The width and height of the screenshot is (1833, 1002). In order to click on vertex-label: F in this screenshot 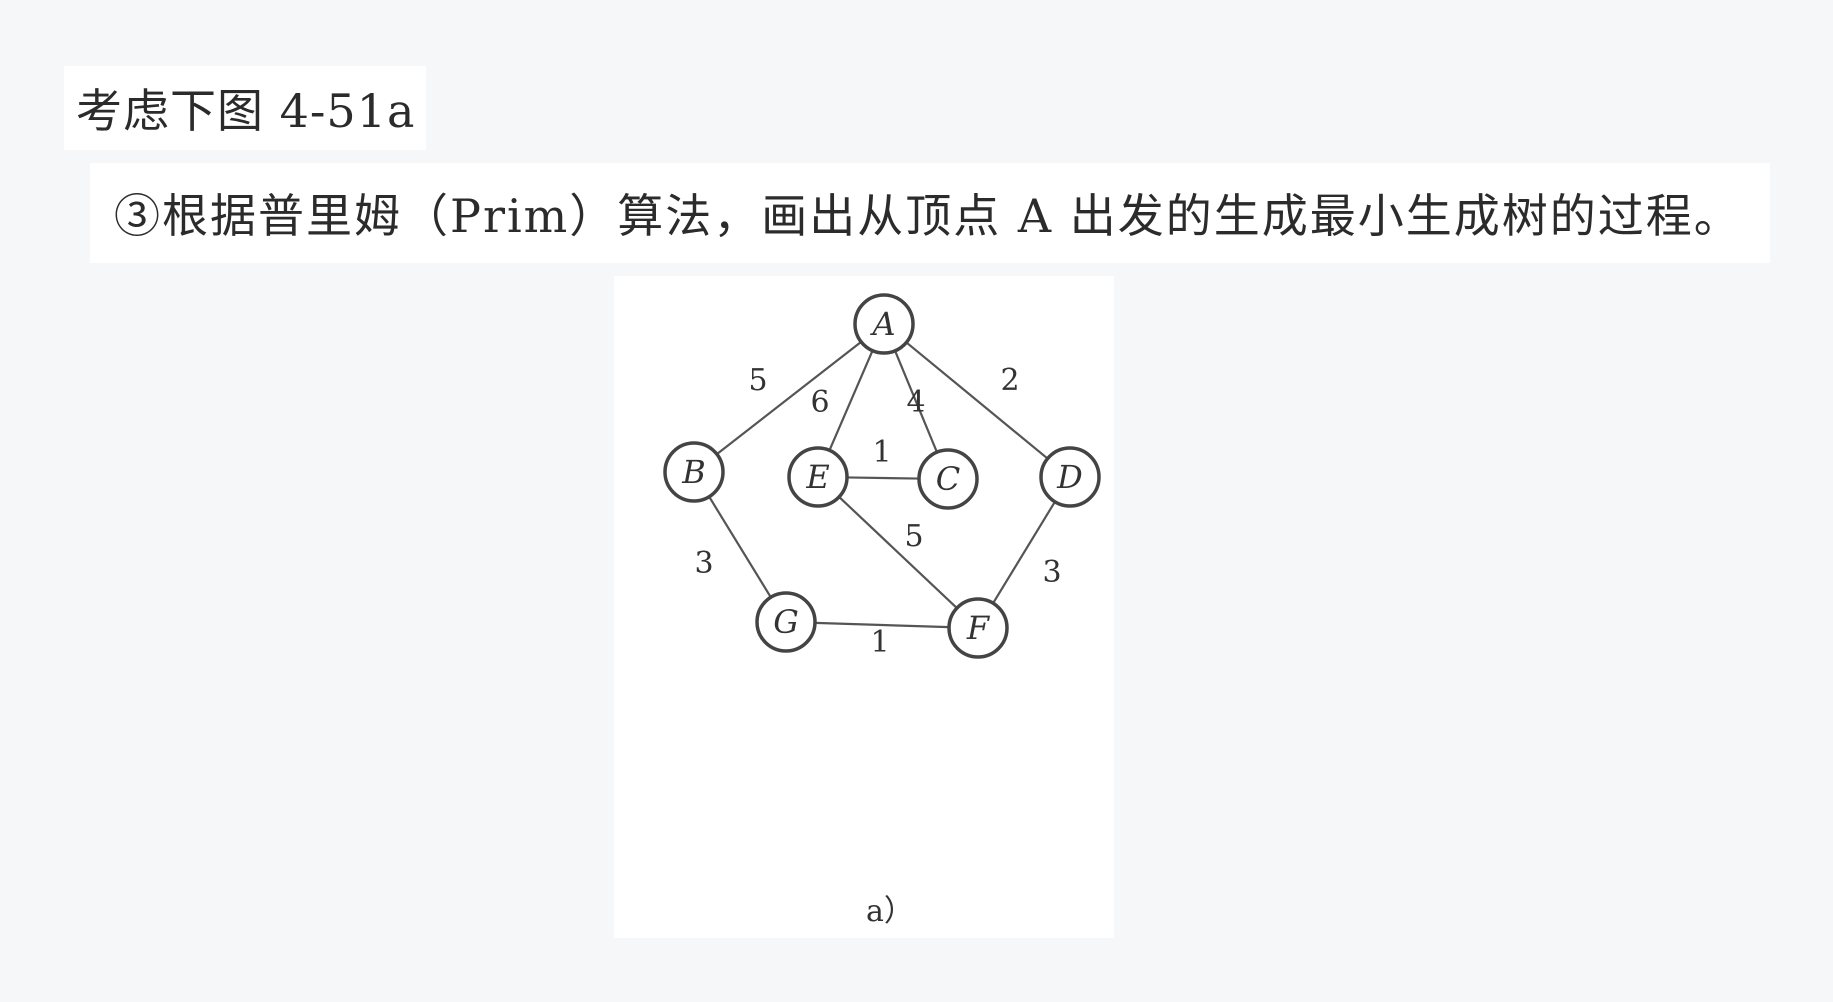, I will do `click(978, 628)`.